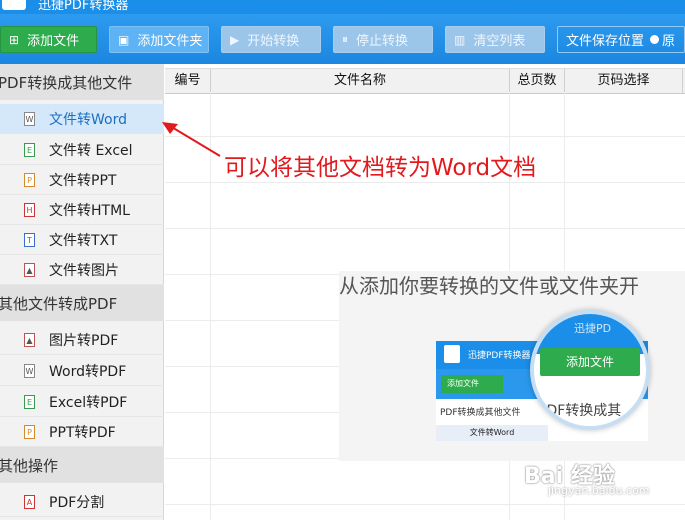  I want to click on column-header-page-select: 页码选择, so click(624, 81).